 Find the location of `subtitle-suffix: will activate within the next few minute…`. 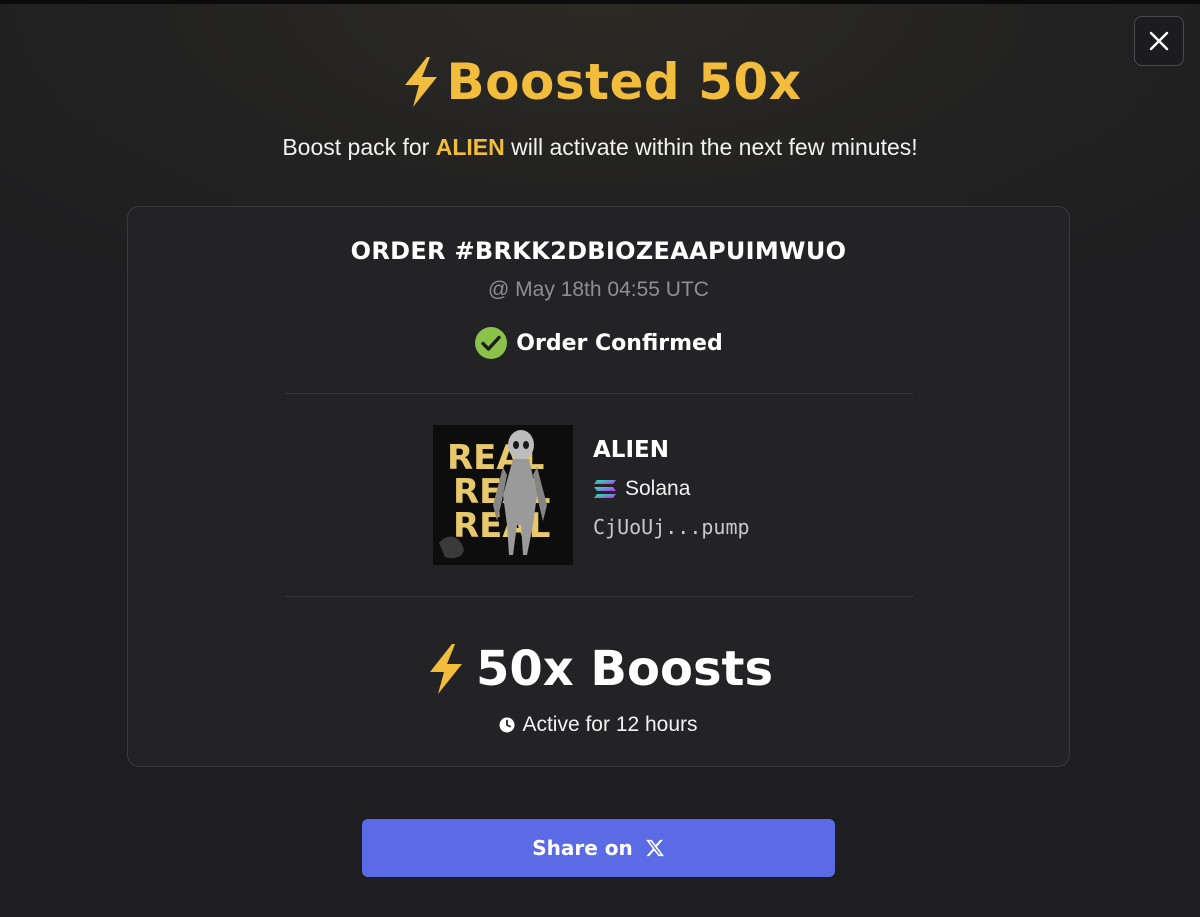

subtitle-suffix: will activate within the next few minute… is located at coordinates (711, 147).